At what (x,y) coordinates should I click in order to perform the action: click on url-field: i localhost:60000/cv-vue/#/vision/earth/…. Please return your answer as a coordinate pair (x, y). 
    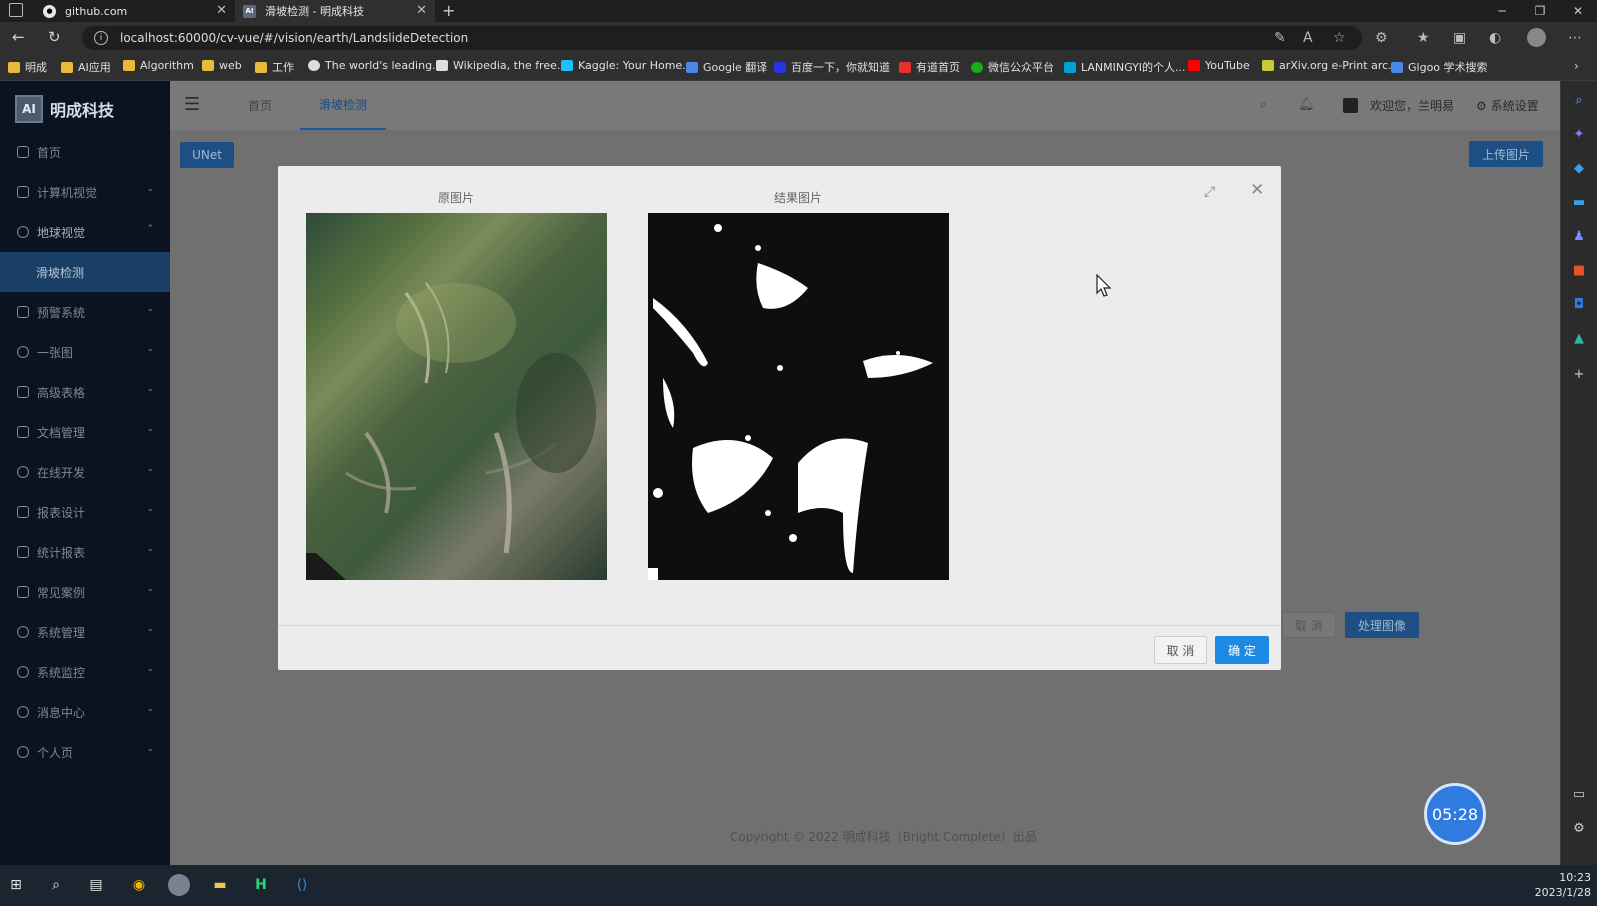
    Looking at the image, I should click on (722, 38).